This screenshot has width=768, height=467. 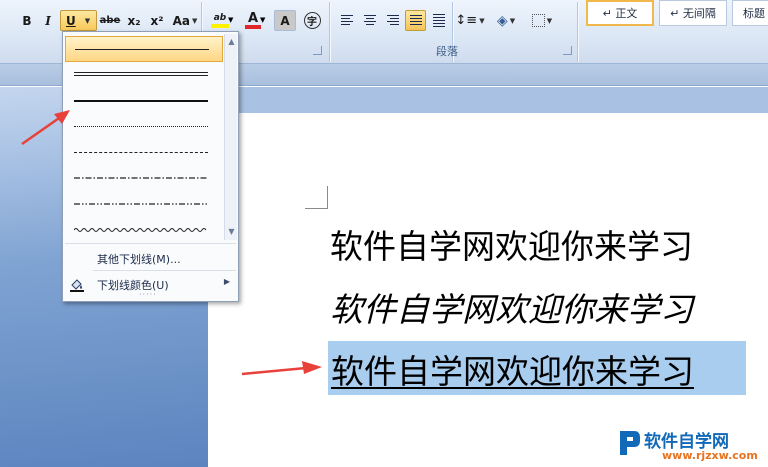 What do you see at coordinates (231, 42) in the screenshot?
I see `scroll-up-icon: ▲` at bounding box center [231, 42].